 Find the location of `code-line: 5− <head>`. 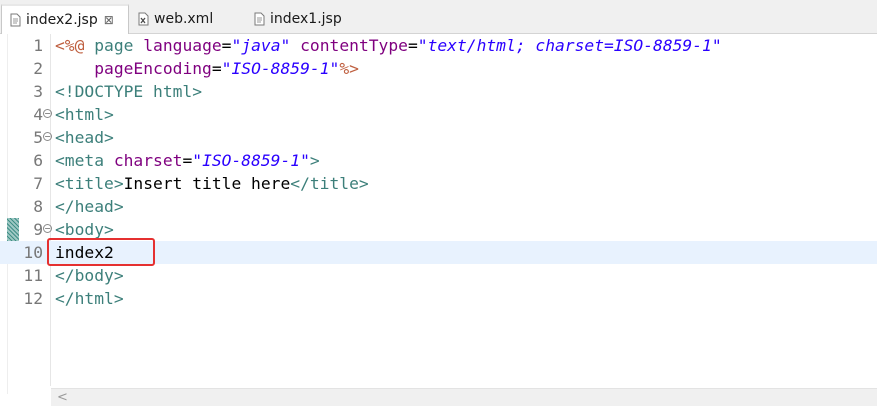

code-line: 5− <head> is located at coordinates (438, 137).